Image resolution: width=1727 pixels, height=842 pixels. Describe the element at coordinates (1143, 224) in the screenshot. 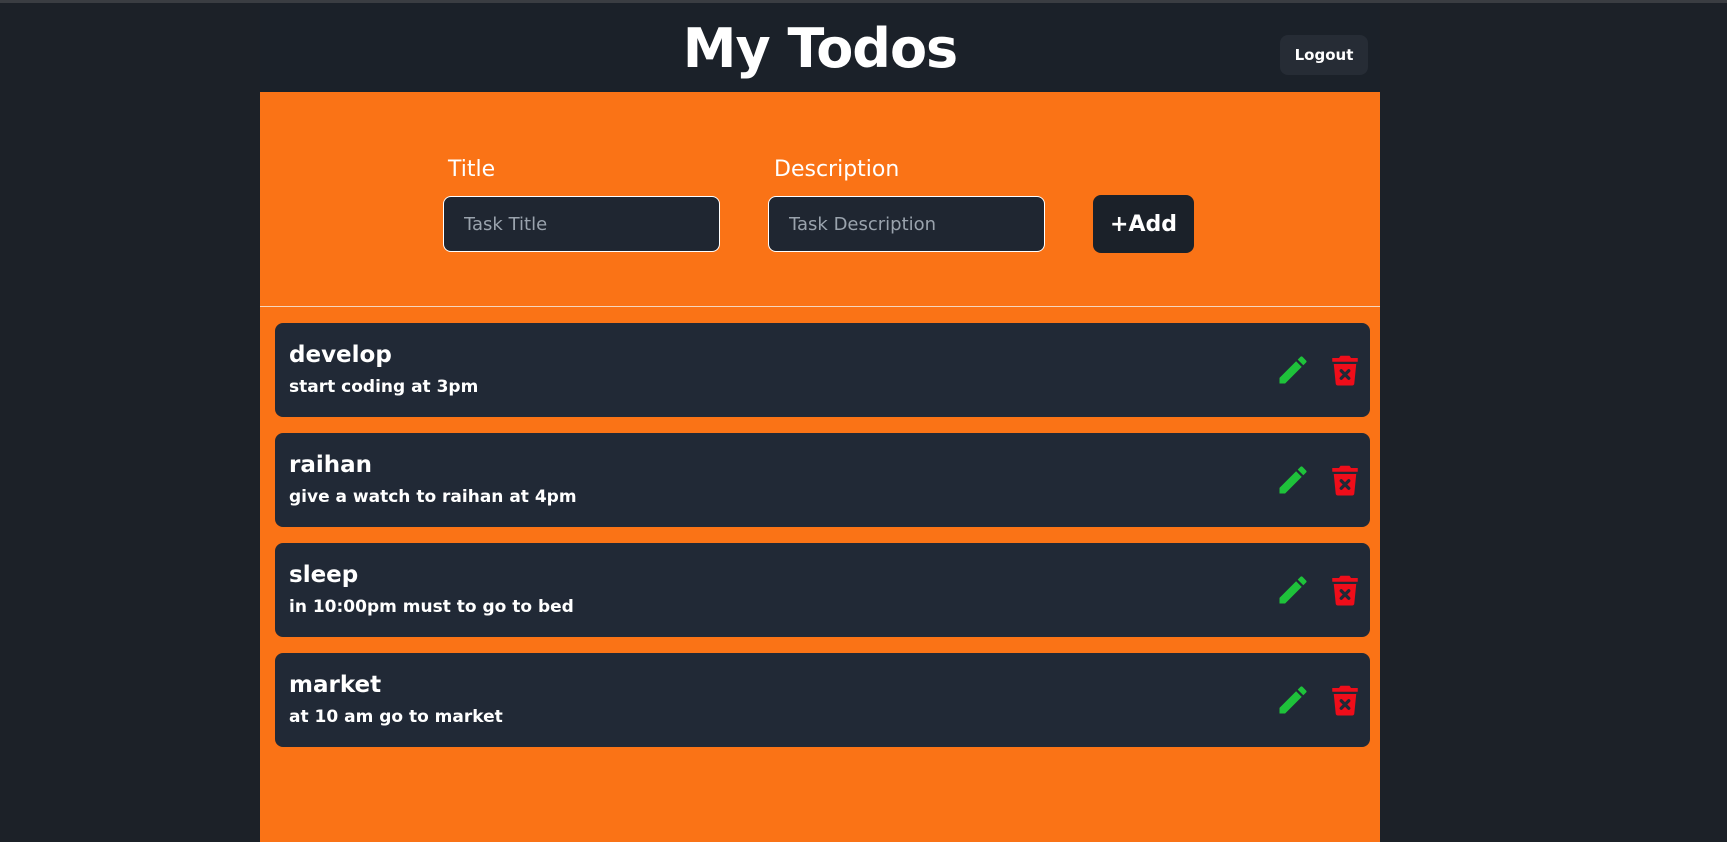

I see `add-task-button: +Add` at that location.